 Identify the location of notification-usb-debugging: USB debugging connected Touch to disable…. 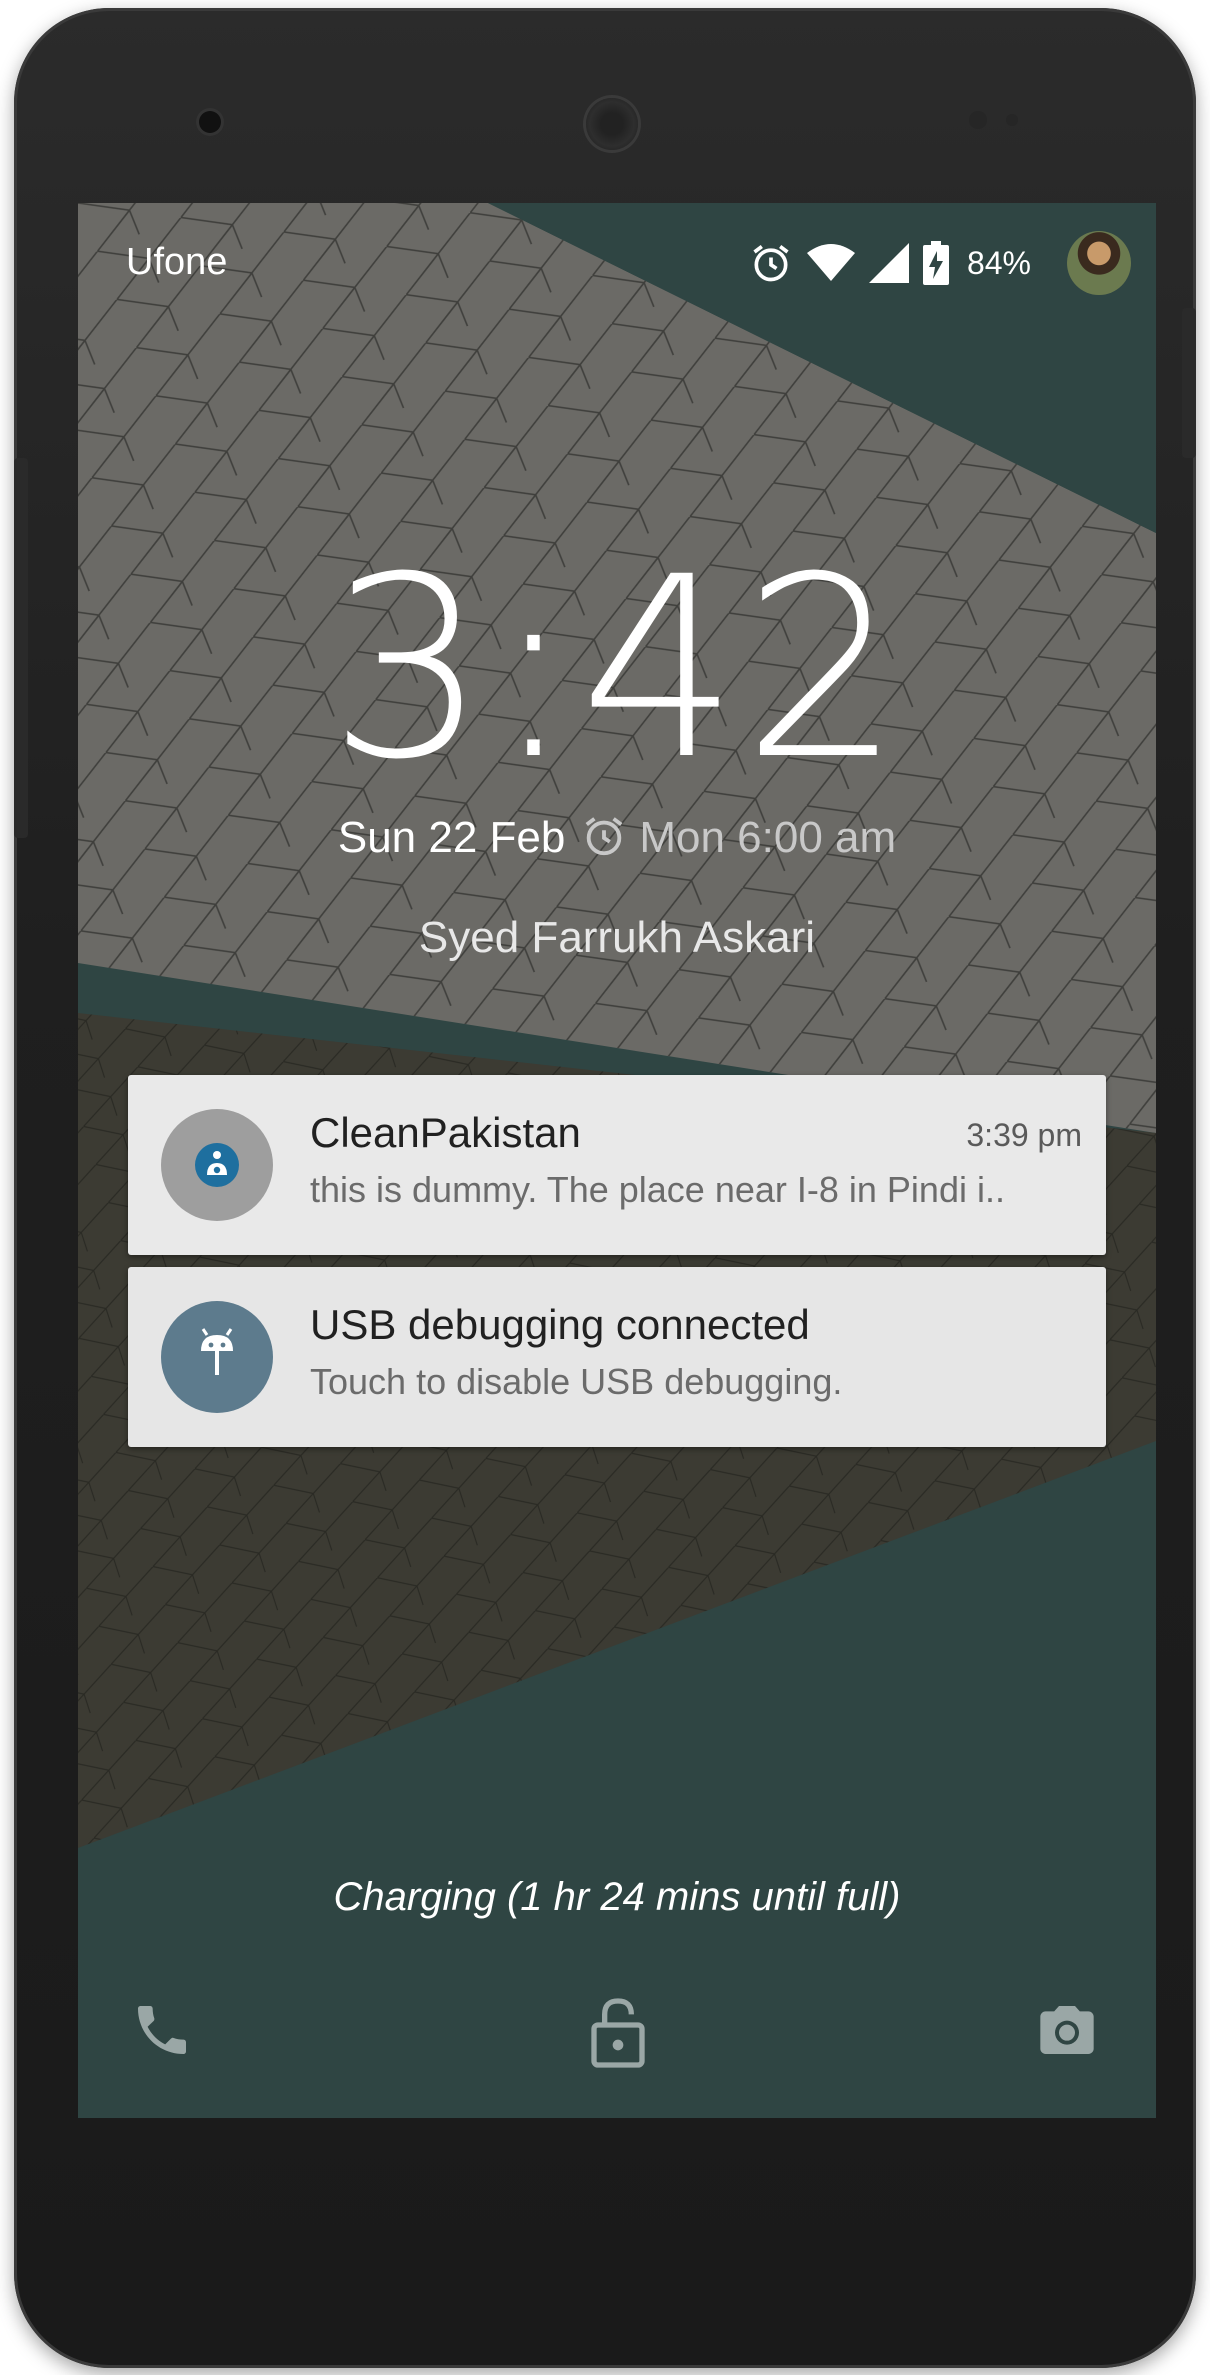
(617, 1357).